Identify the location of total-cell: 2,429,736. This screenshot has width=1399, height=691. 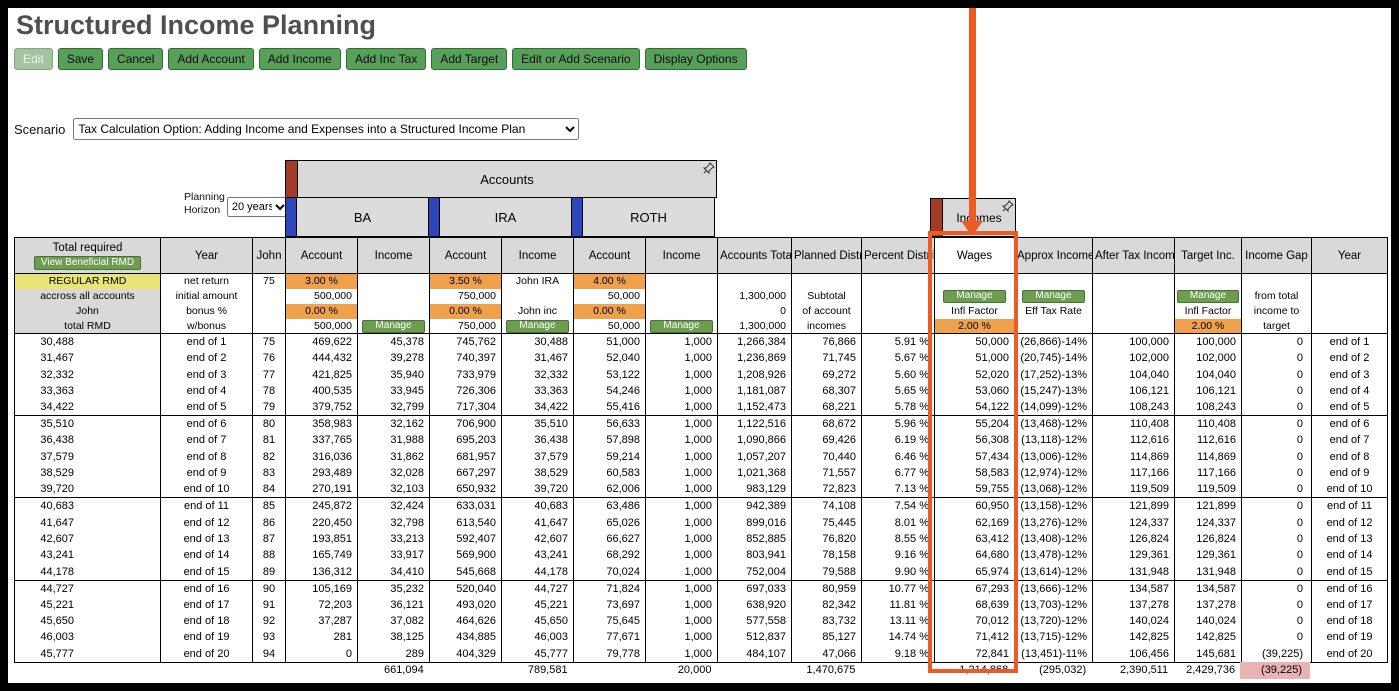
(1211, 670).